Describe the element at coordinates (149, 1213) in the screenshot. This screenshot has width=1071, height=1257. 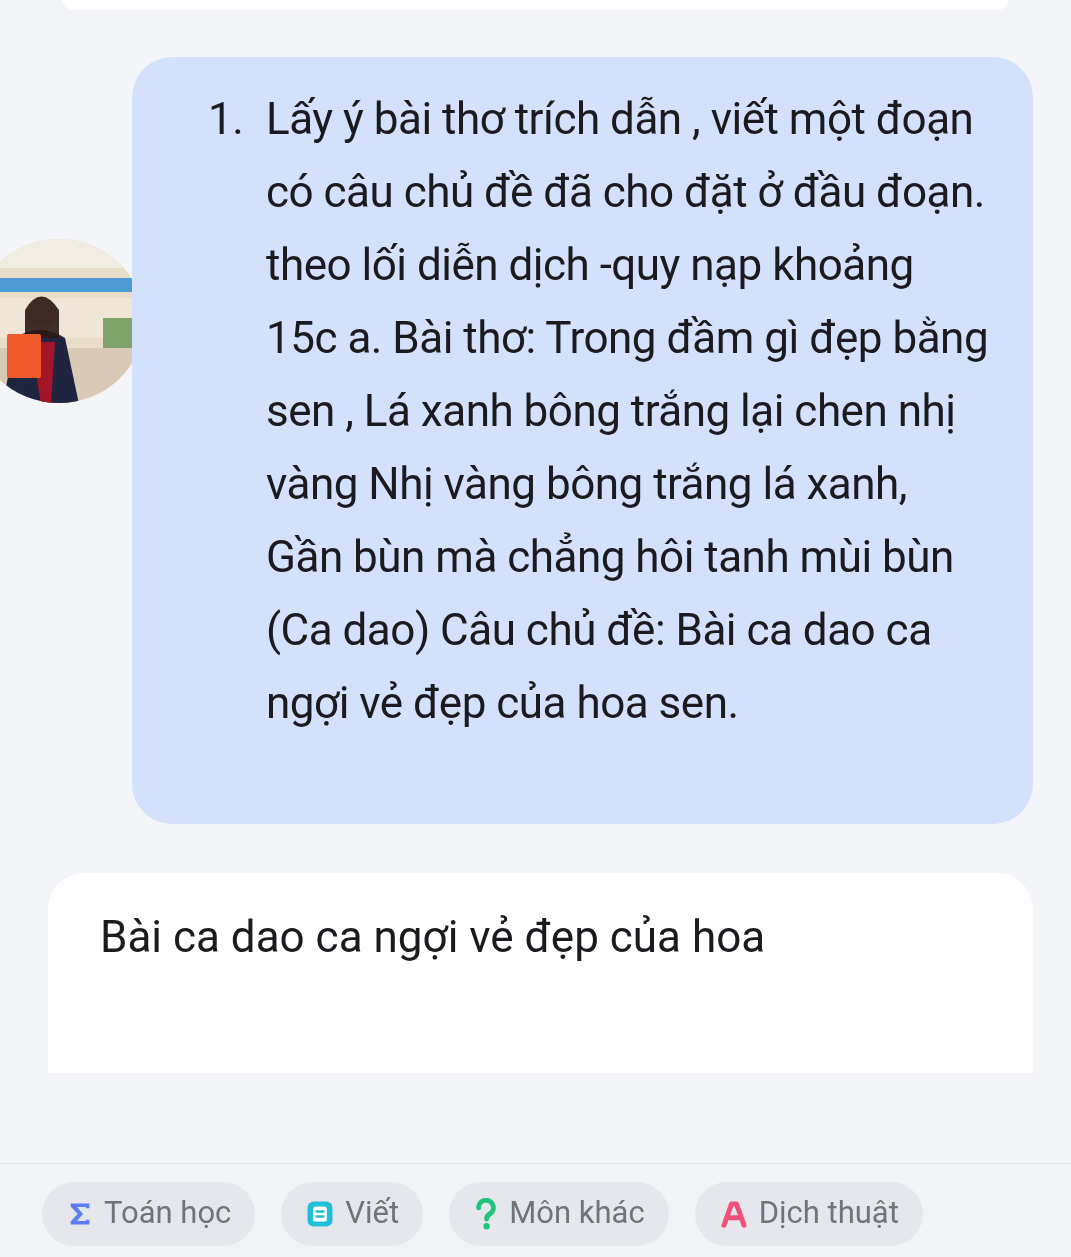
I see `subject-chip: Toán học` at that location.